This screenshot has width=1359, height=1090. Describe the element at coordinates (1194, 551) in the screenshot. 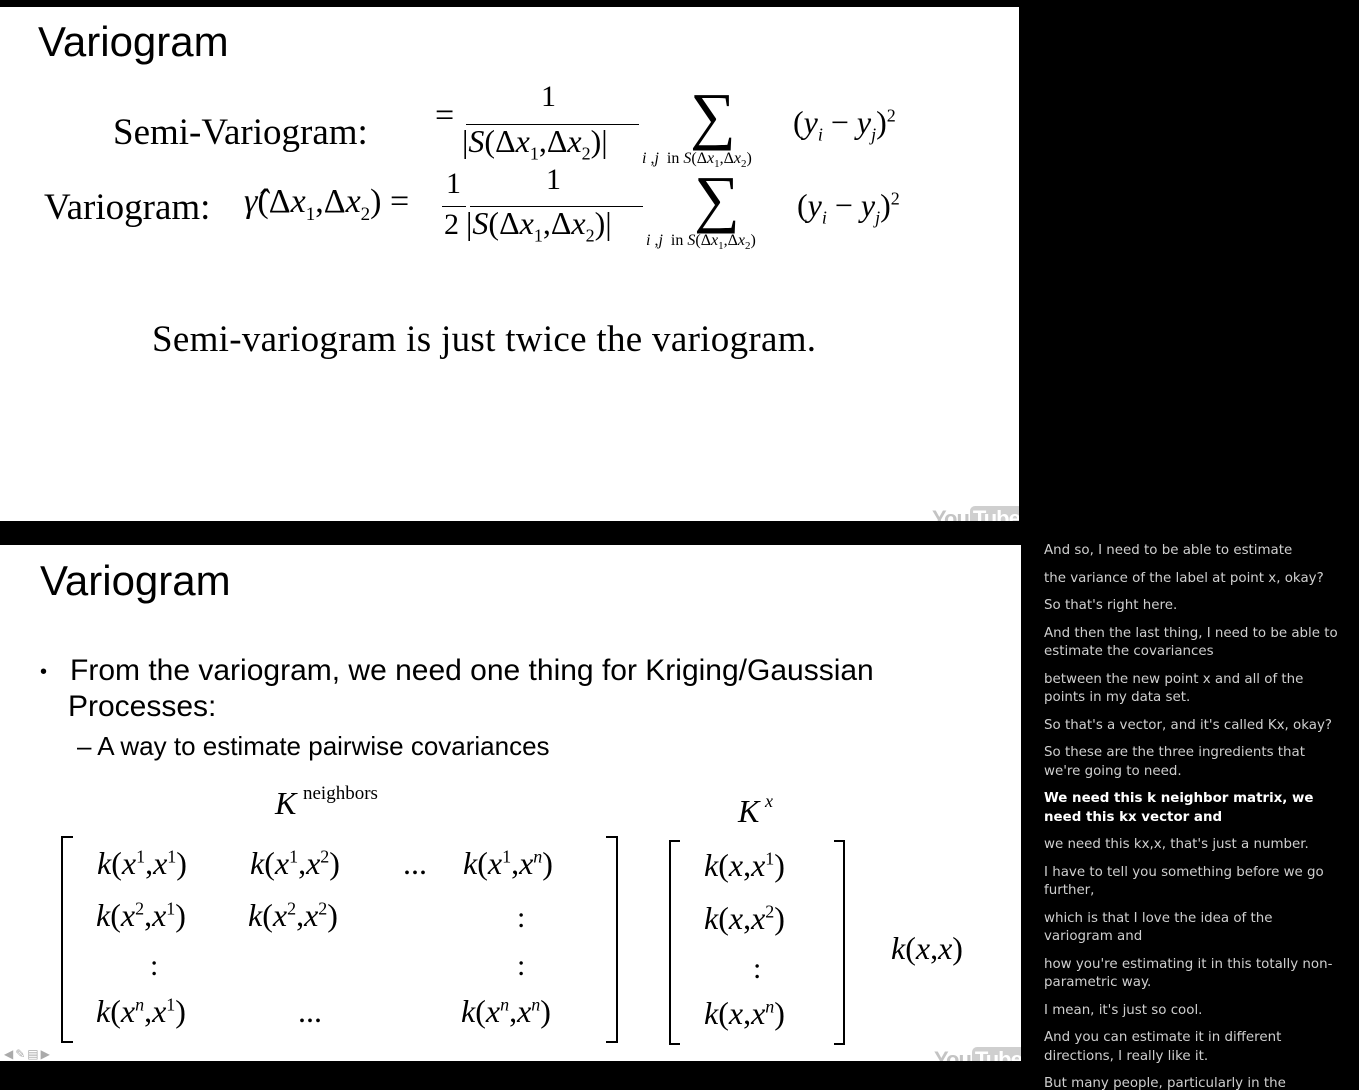

I see `transcript-line: And so, I need to be able to estimate` at that location.